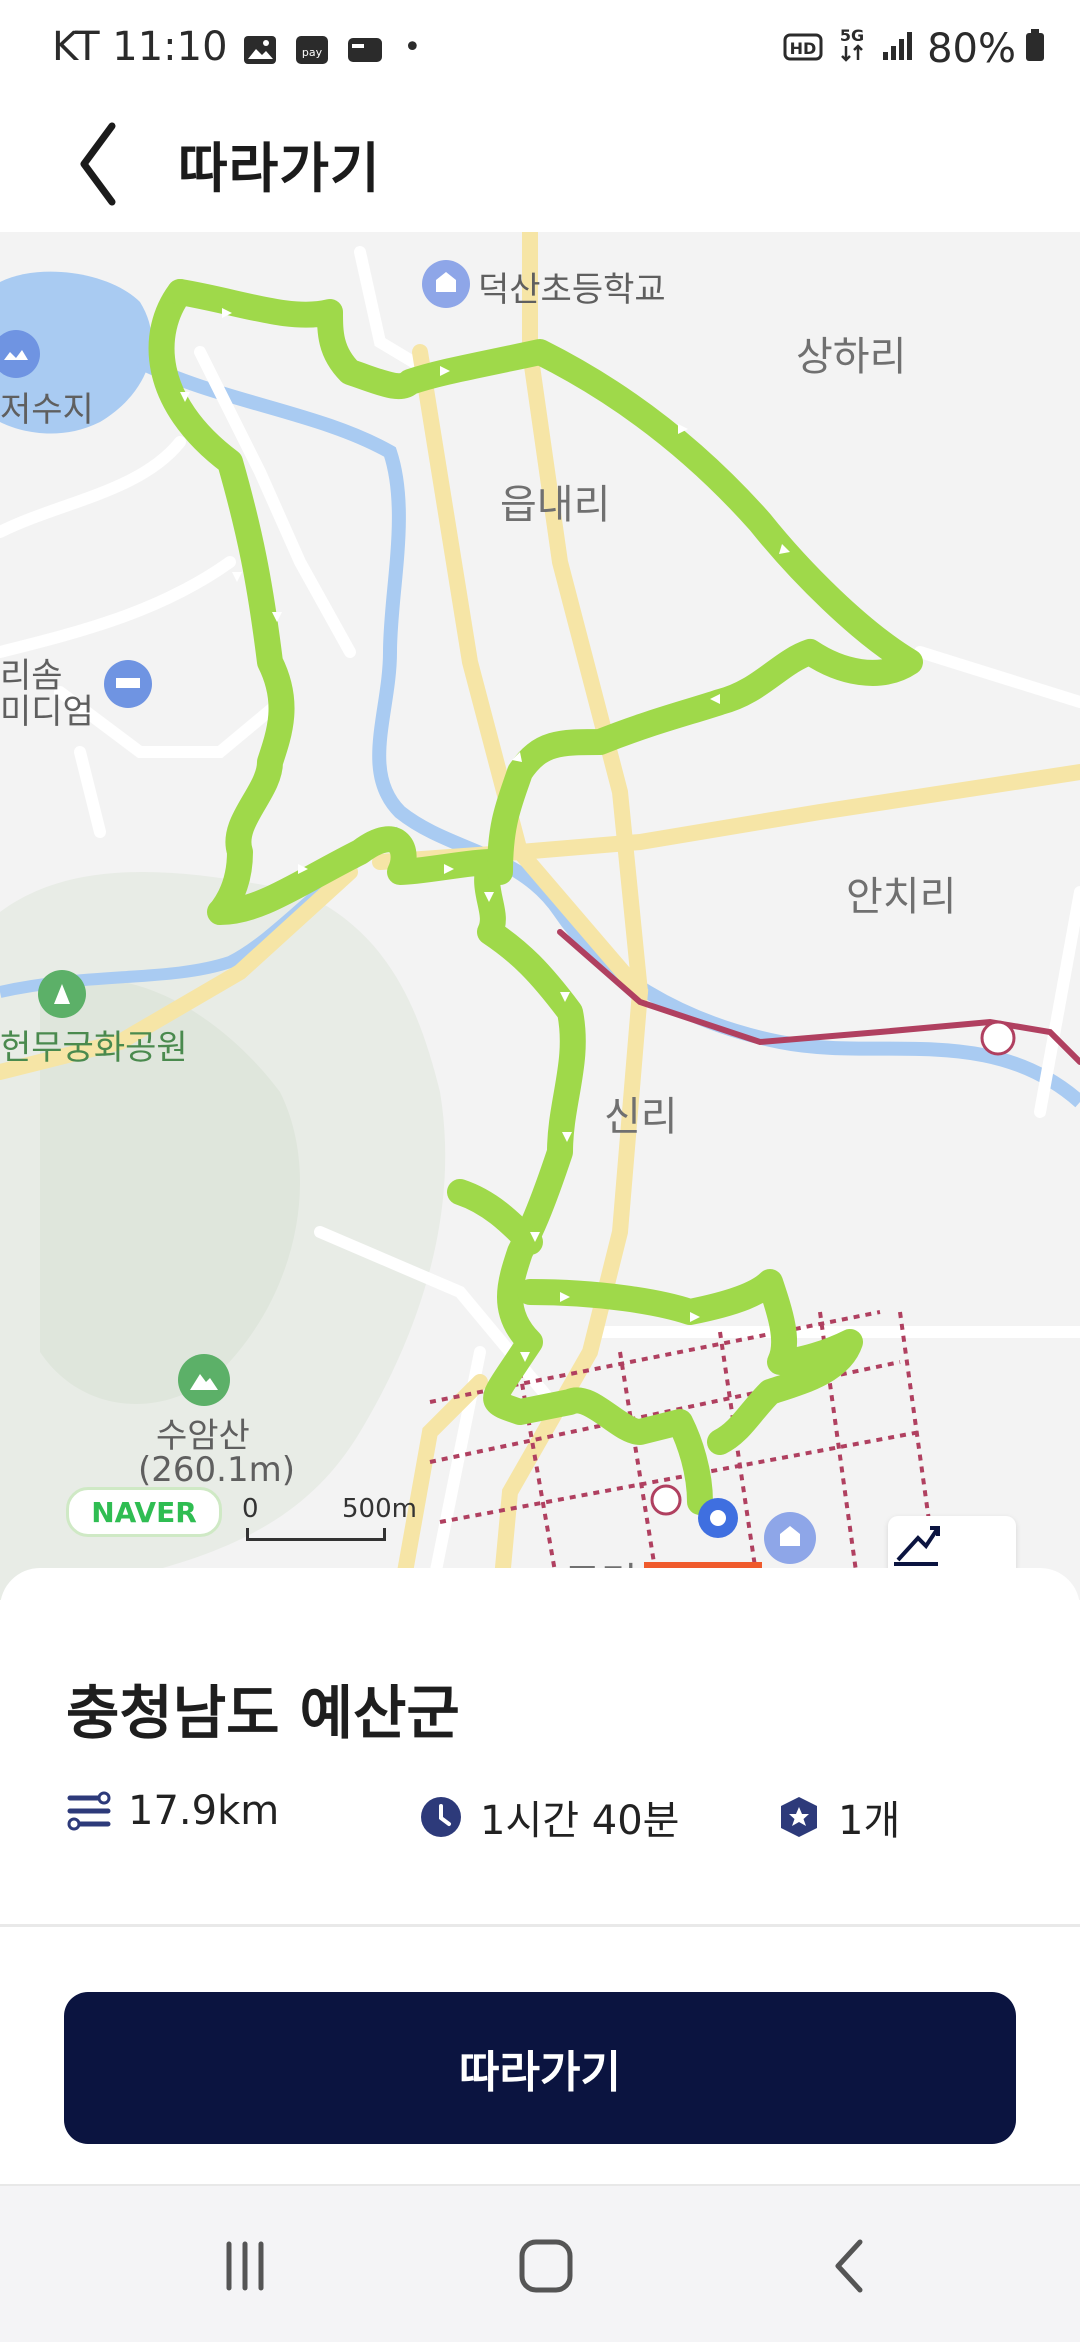  I want to click on route-region-title: 충청남도 예산군, so click(263, 1713).